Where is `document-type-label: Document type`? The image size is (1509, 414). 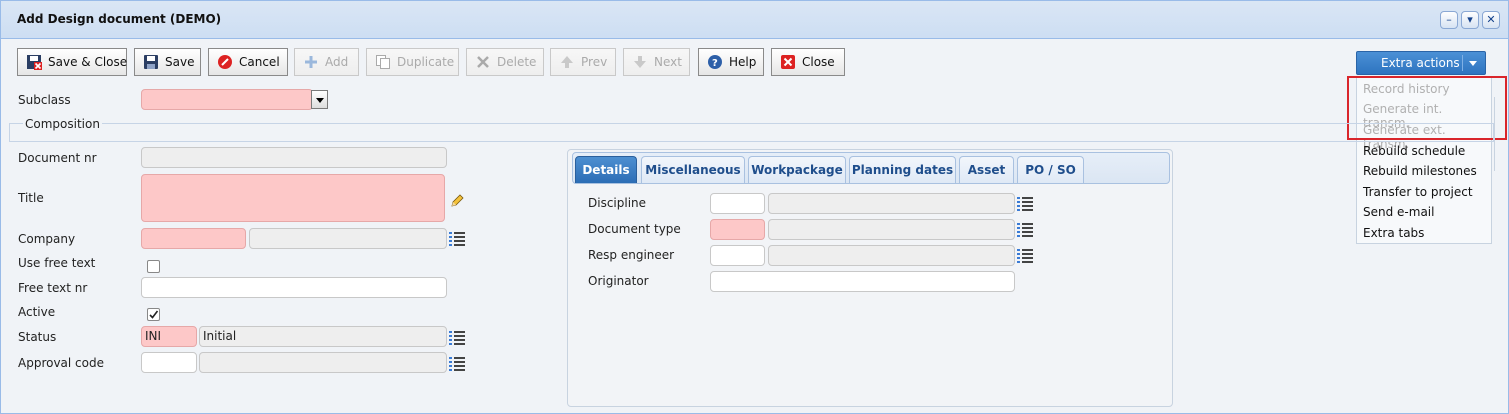 document-type-label: Document type is located at coordinates (634, 229).